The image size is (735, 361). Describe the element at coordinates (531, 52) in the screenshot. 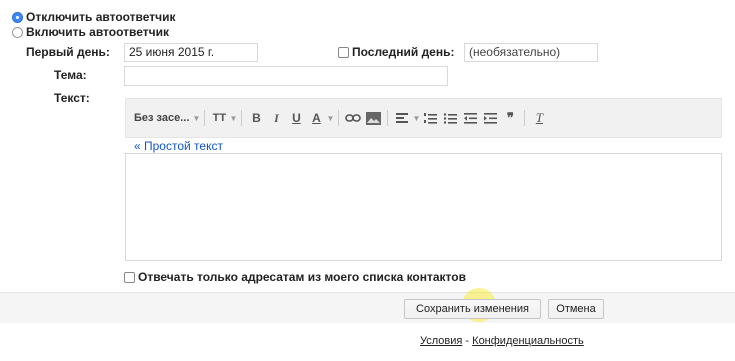

I see `last-day-input: (необязательно)` at that location.